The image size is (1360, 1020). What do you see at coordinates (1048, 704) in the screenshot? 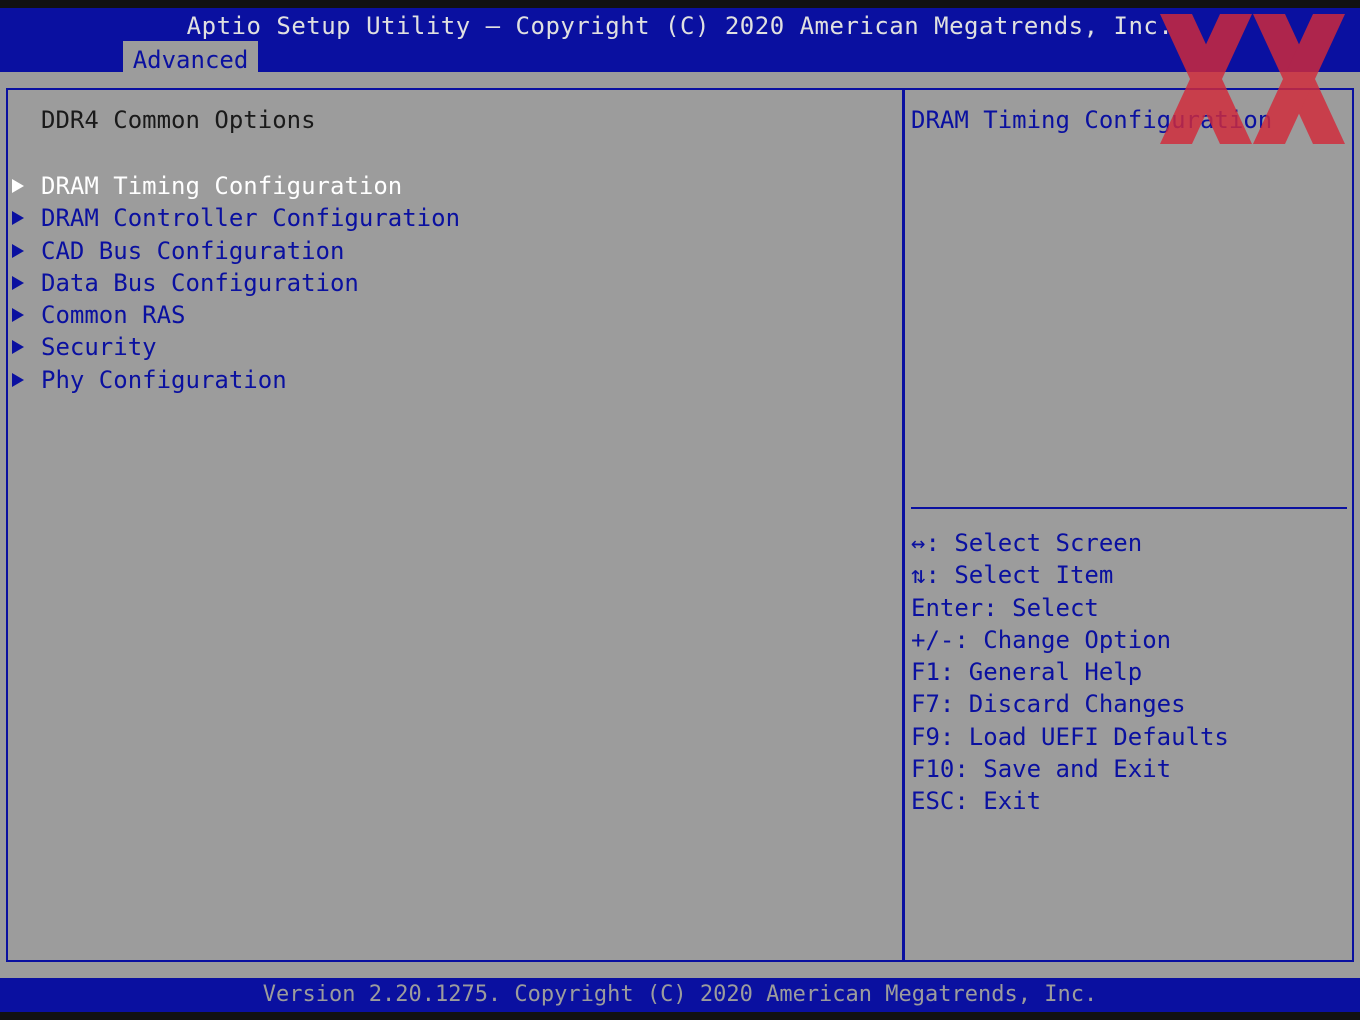
I see `key-hint: F7: Discard Changes` at bounding box center [1048, 704].